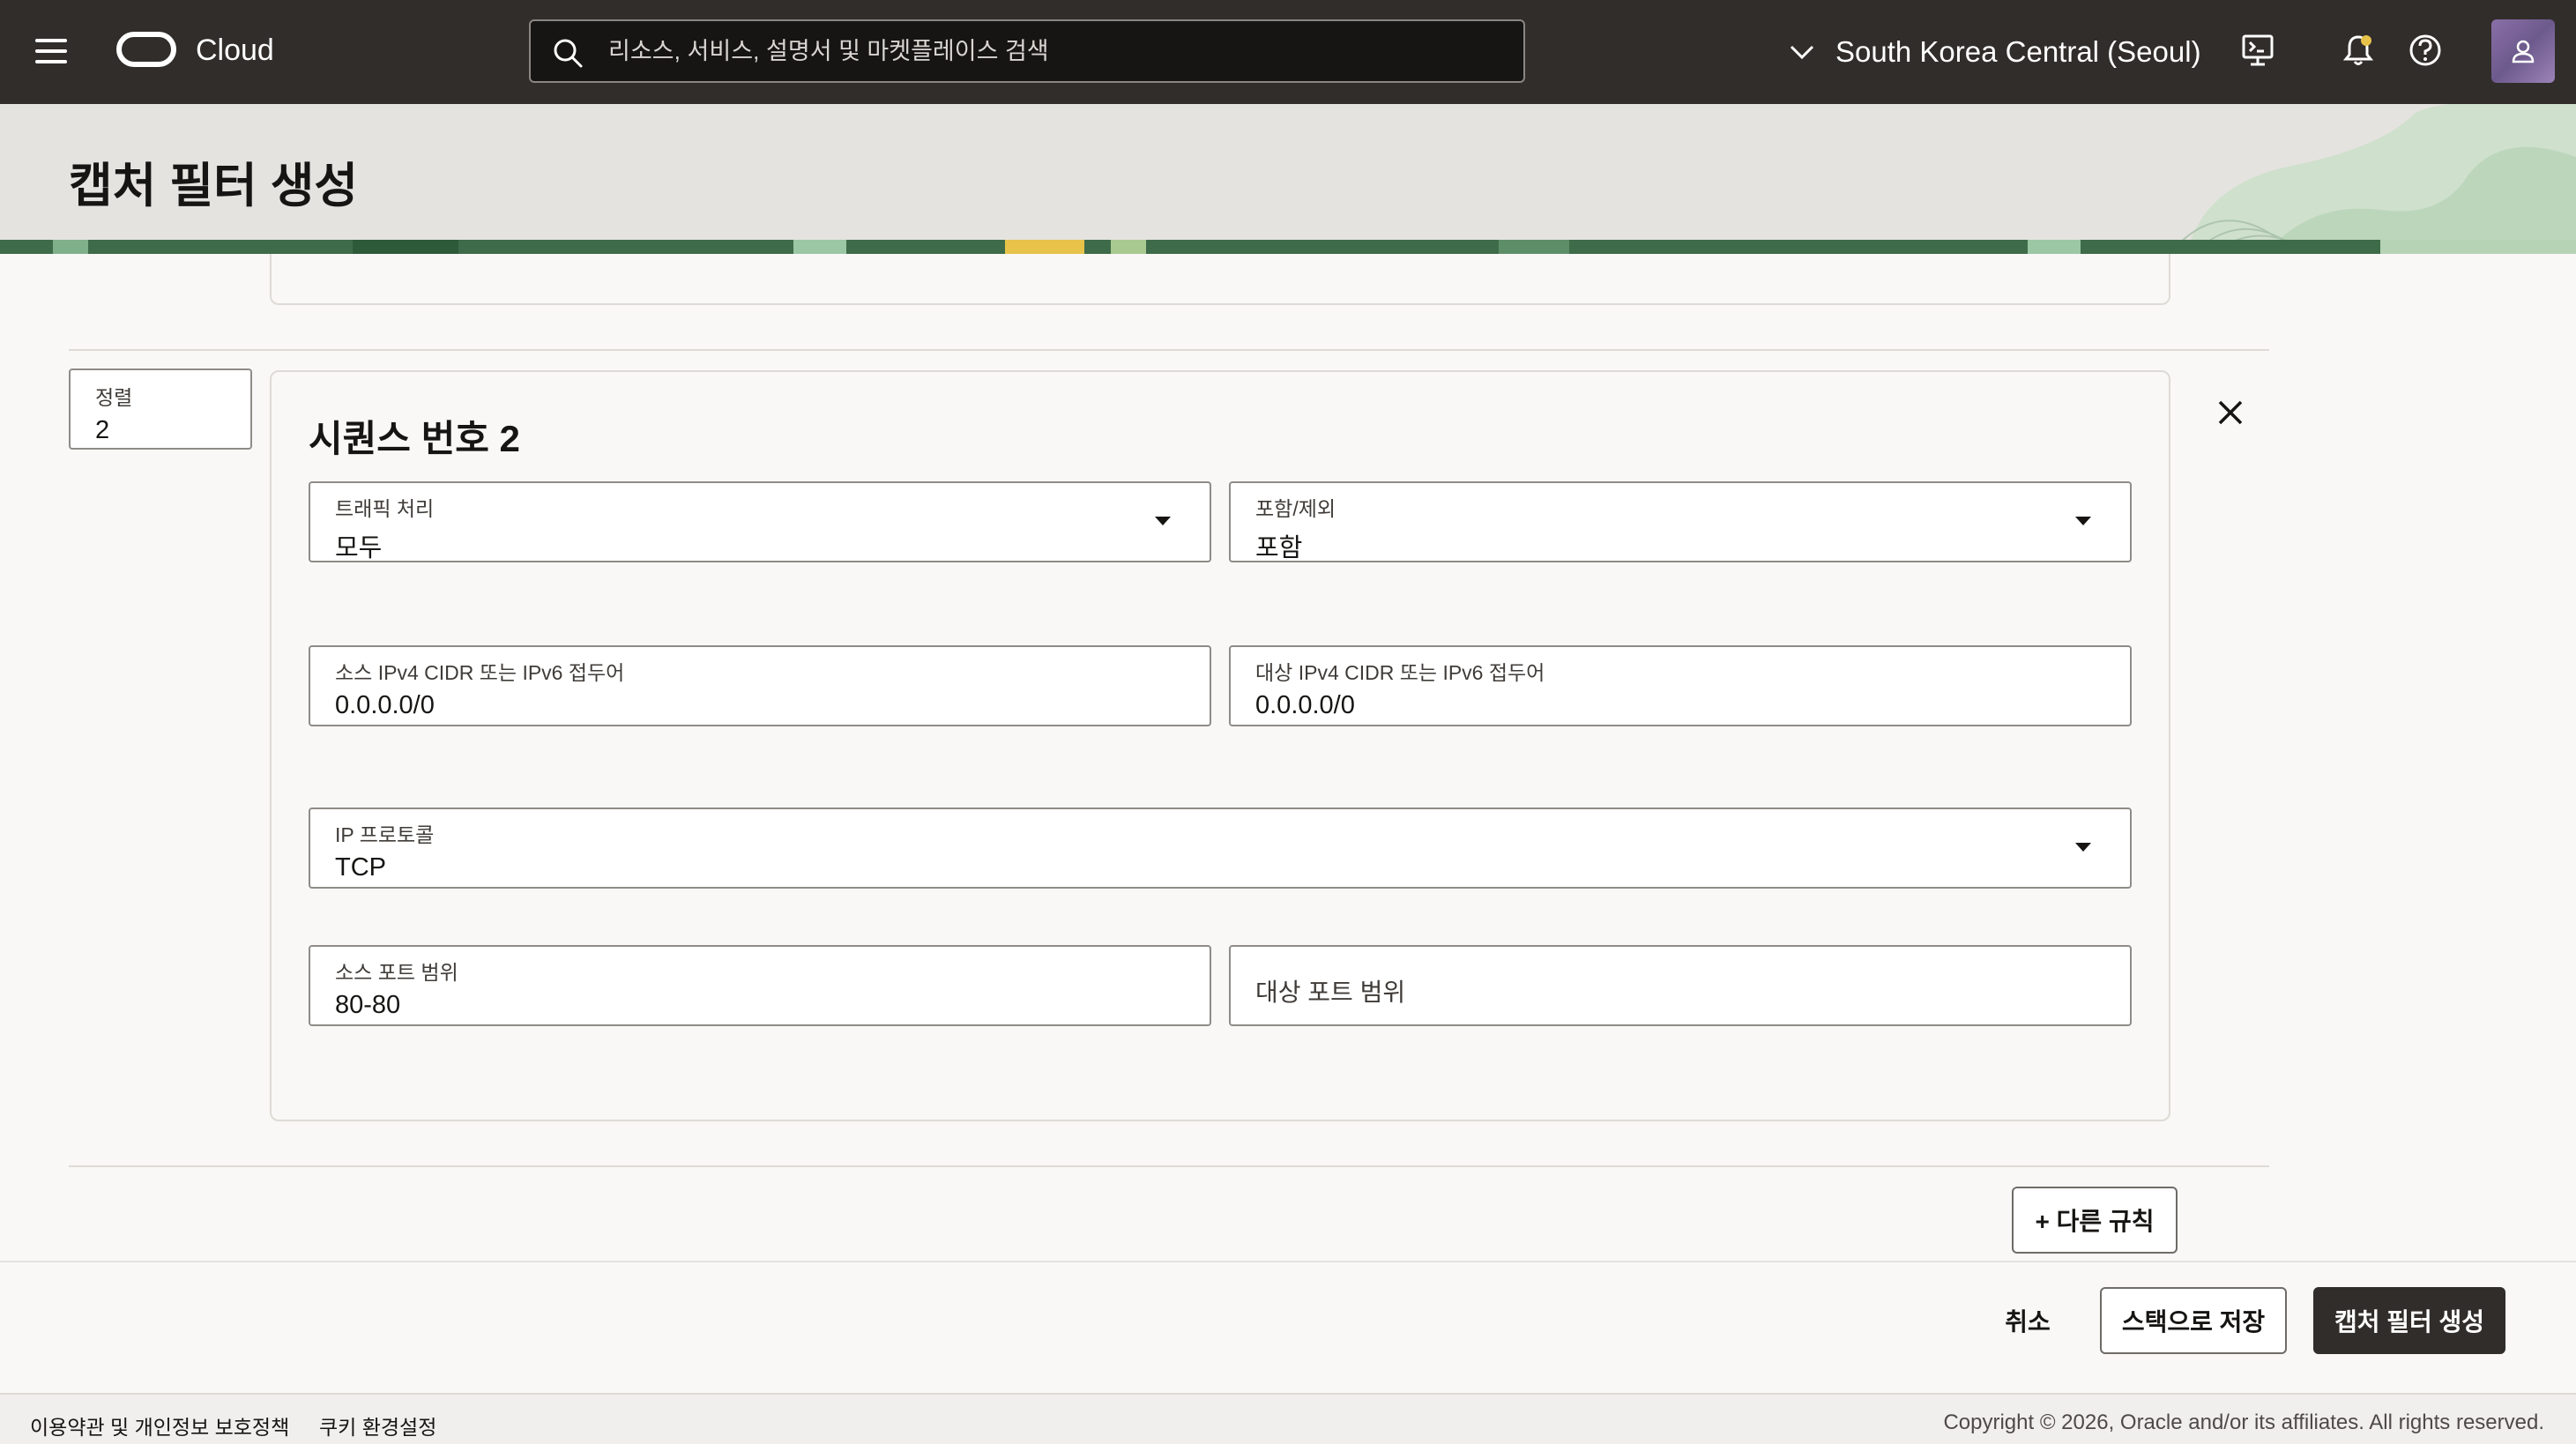 The image size is (2576, 1444). I want to click on brand-label: Cloud, so click(235, 50).